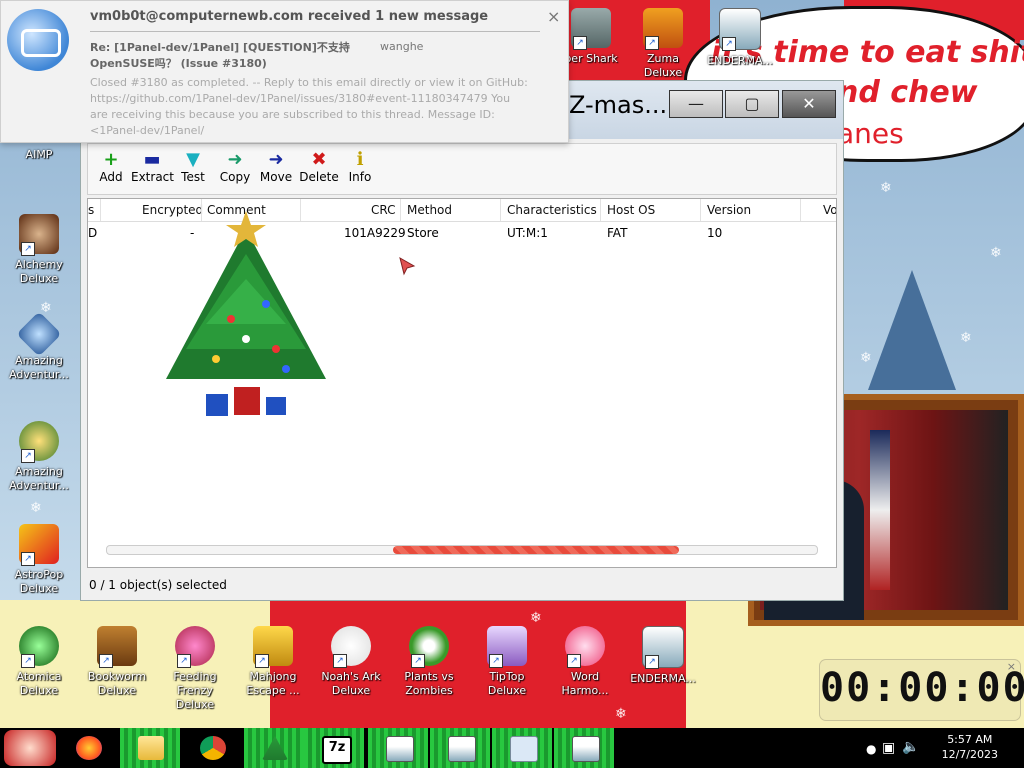  What do you see at coordinates (809, 104) in the screenshot?
I see `close-button: ✕` at bounding box center [809, 104].